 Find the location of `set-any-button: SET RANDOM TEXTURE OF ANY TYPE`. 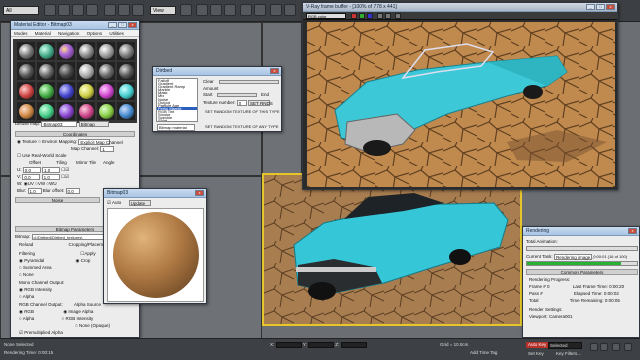

set-any-button: SET RANDOM TEXTURE OF ANY TYPE is located at coordinates (242, 127).